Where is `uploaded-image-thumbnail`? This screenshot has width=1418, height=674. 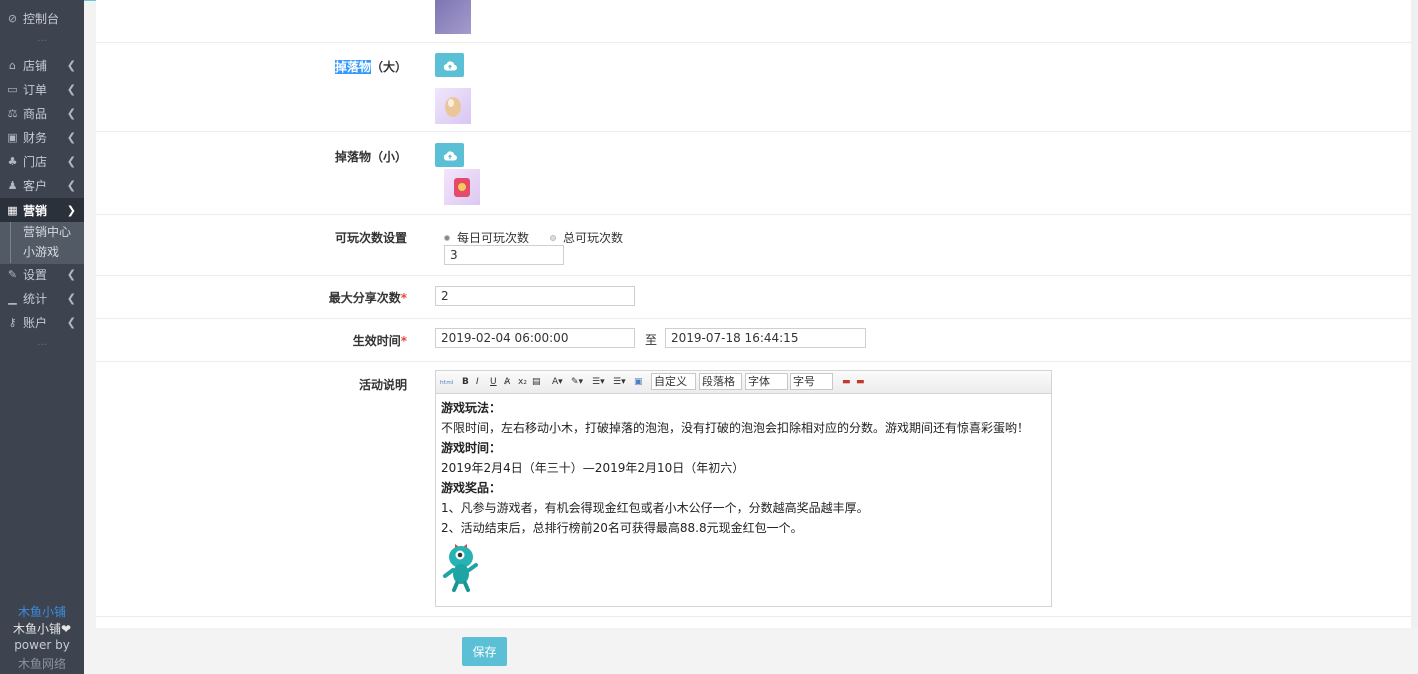
uploaded-image-thumbnail is located at coordinates (453, 17).